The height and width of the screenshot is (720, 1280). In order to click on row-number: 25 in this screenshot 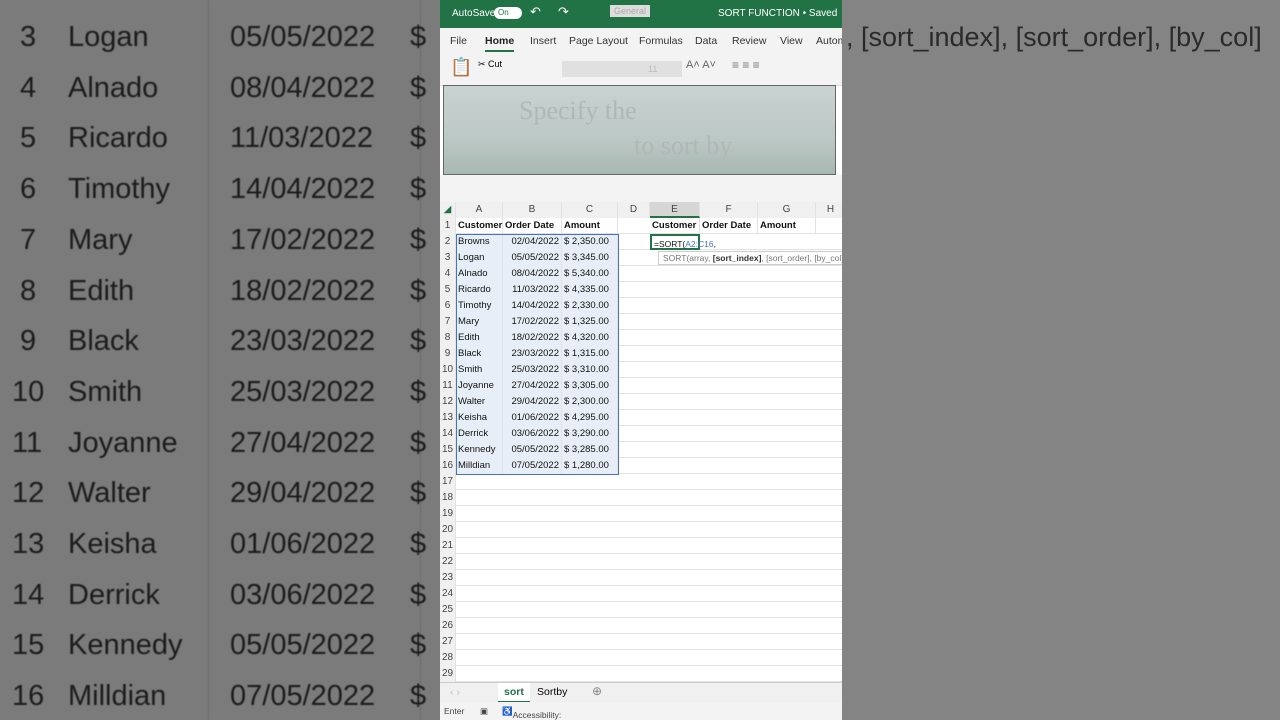, I will do `click(448, 610)`.